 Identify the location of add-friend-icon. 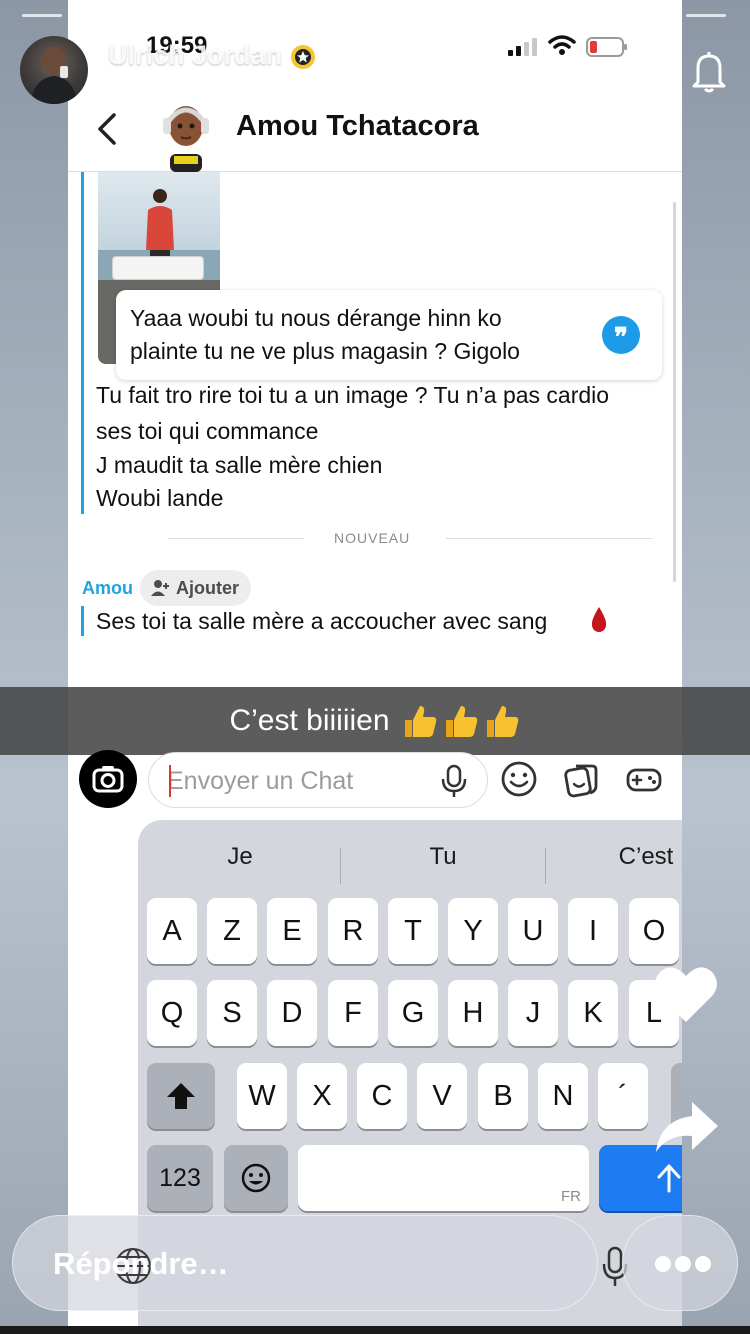
(160, 588).